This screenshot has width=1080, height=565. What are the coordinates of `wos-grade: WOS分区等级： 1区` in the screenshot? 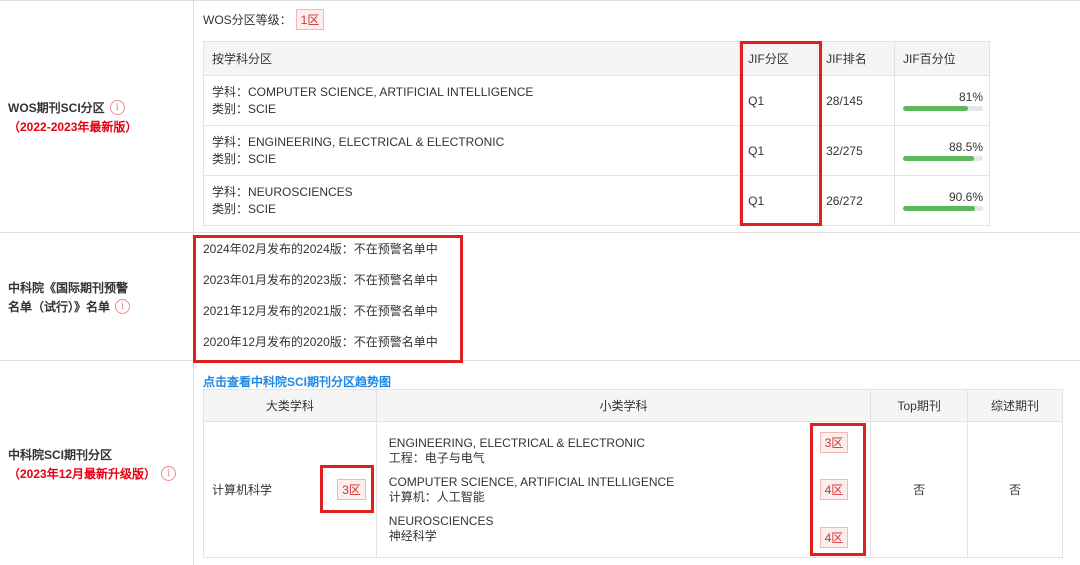 It's located at (264, 19).